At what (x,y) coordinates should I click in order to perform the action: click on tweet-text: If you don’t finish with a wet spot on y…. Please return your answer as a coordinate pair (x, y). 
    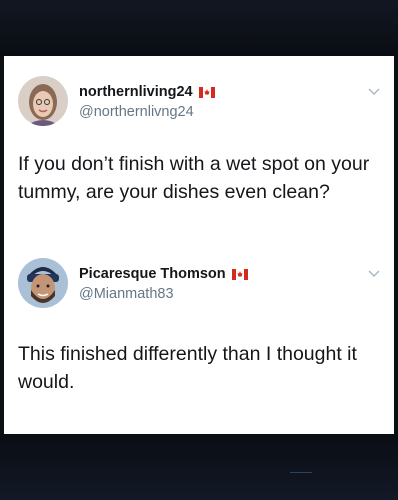
    Looking at the image, I should click on (194, 178).